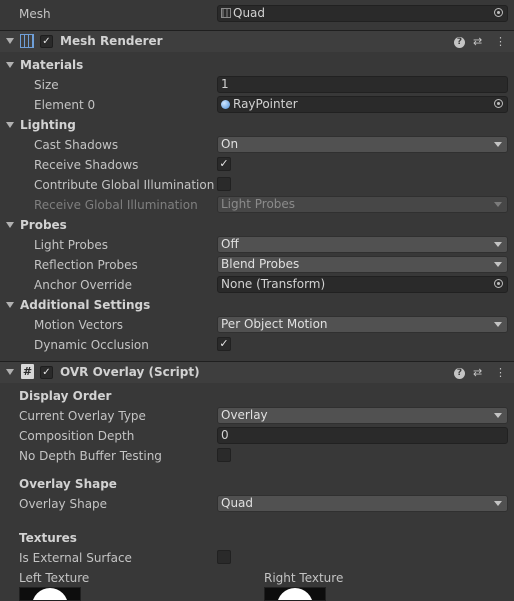  I want to click on receive-gi-dropdown: Light Probes, so click(362, 204).